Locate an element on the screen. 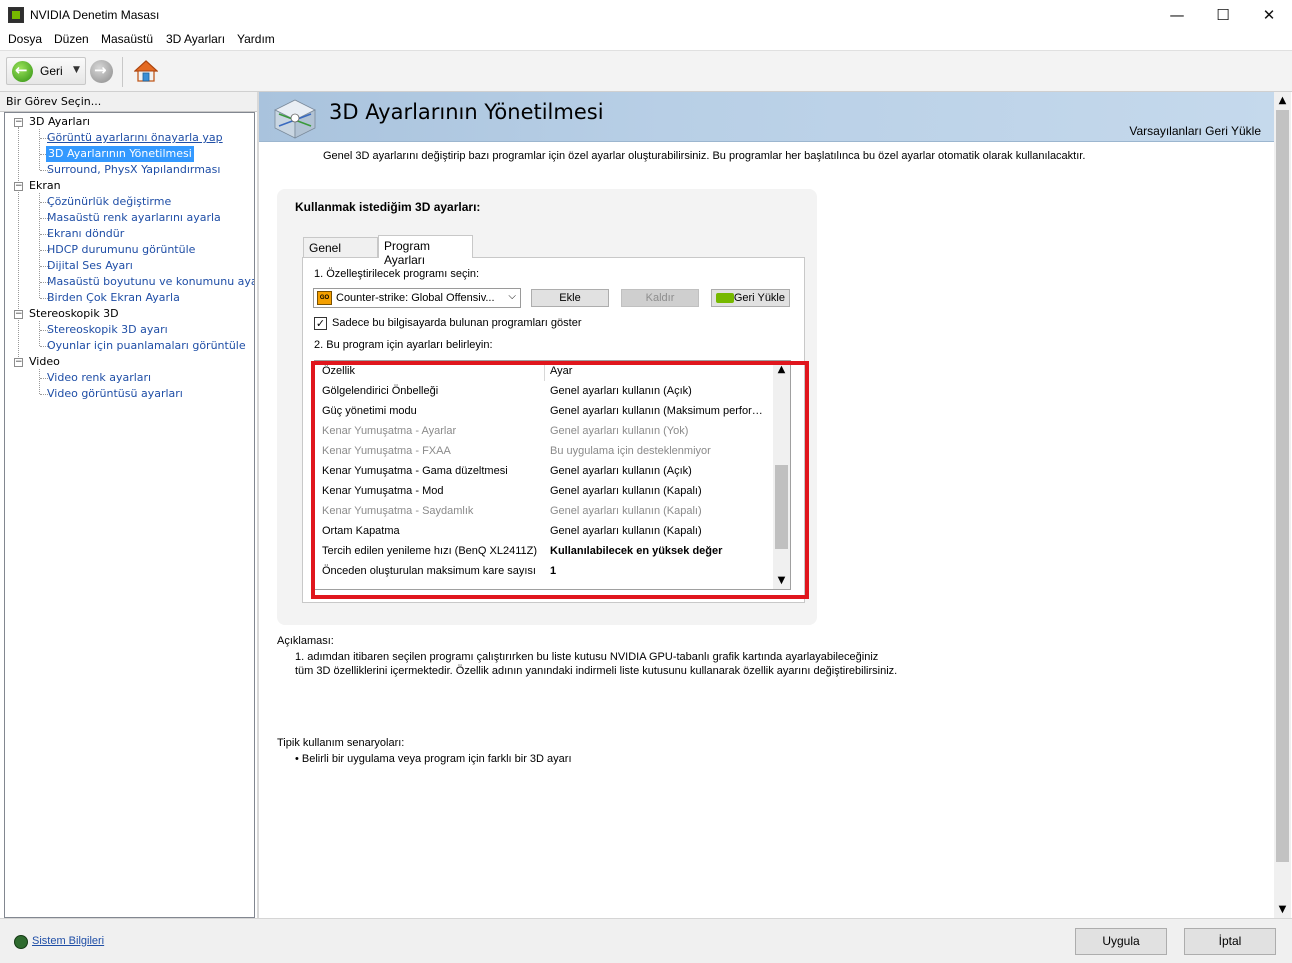  expander-video: − is located at coordinates (18, 362).